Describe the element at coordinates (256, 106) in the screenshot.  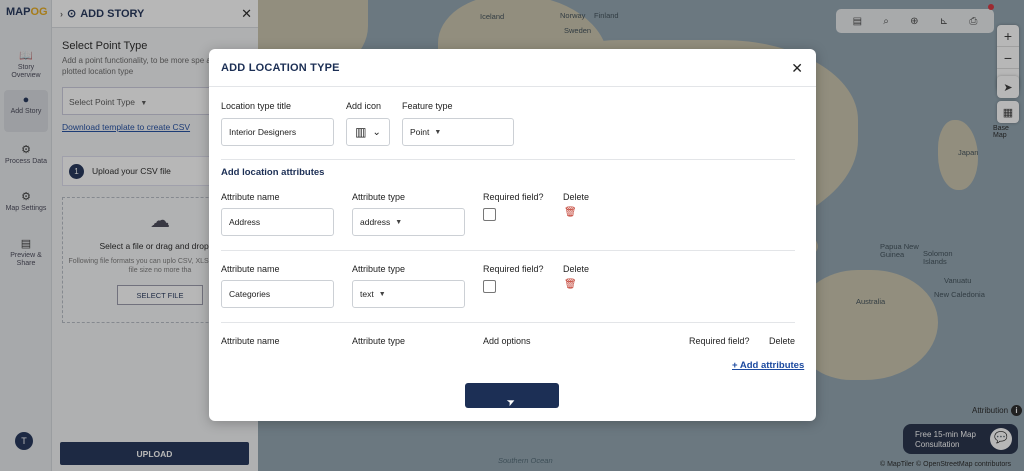
I see `location-type-title-label: Location type title` at that location.